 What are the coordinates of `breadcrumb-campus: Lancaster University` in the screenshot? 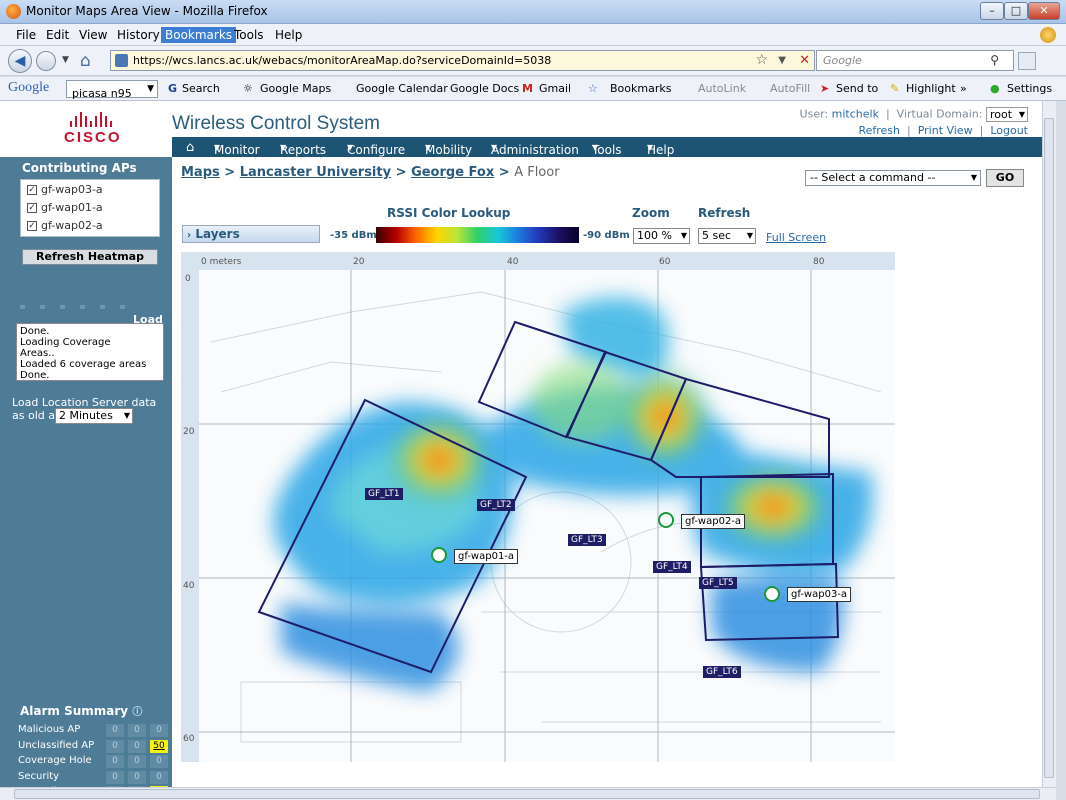 It's located at (315, 172).